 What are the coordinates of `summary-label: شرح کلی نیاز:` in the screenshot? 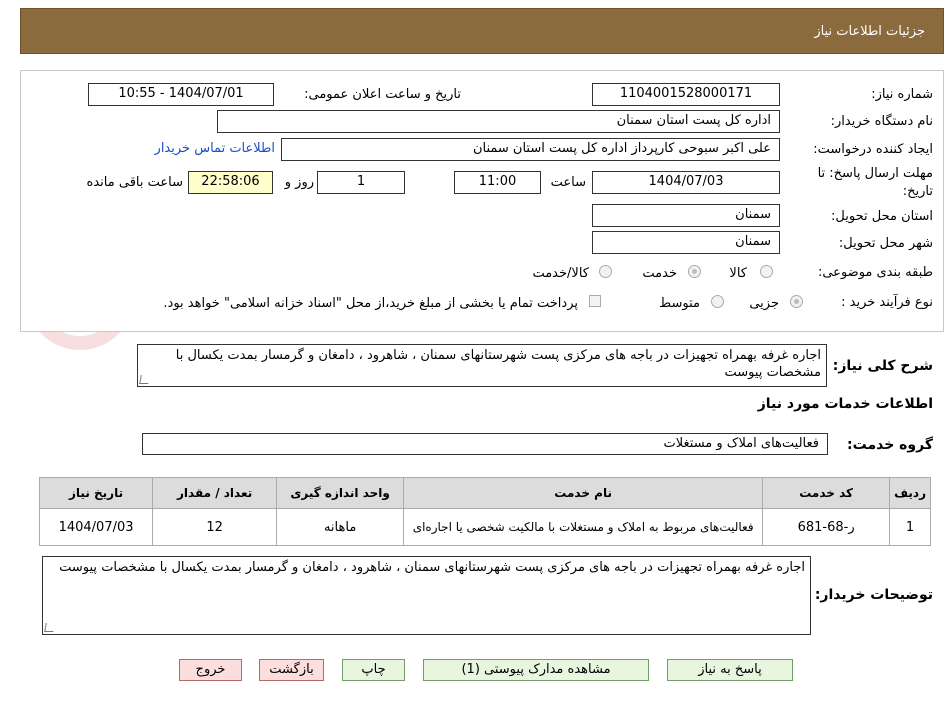 It's located at (882, 366).